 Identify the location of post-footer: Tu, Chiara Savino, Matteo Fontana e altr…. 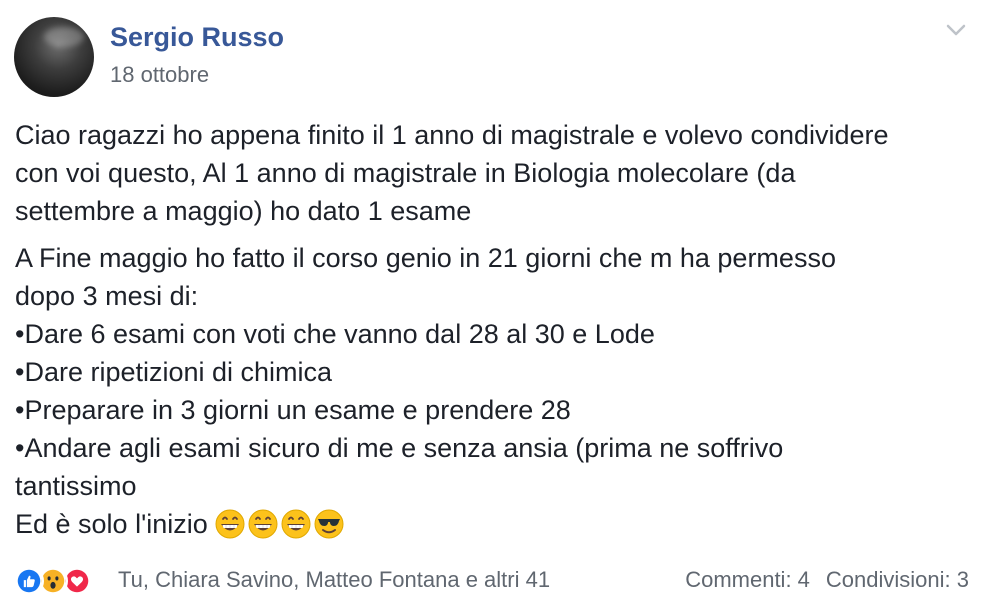
(491, 581).